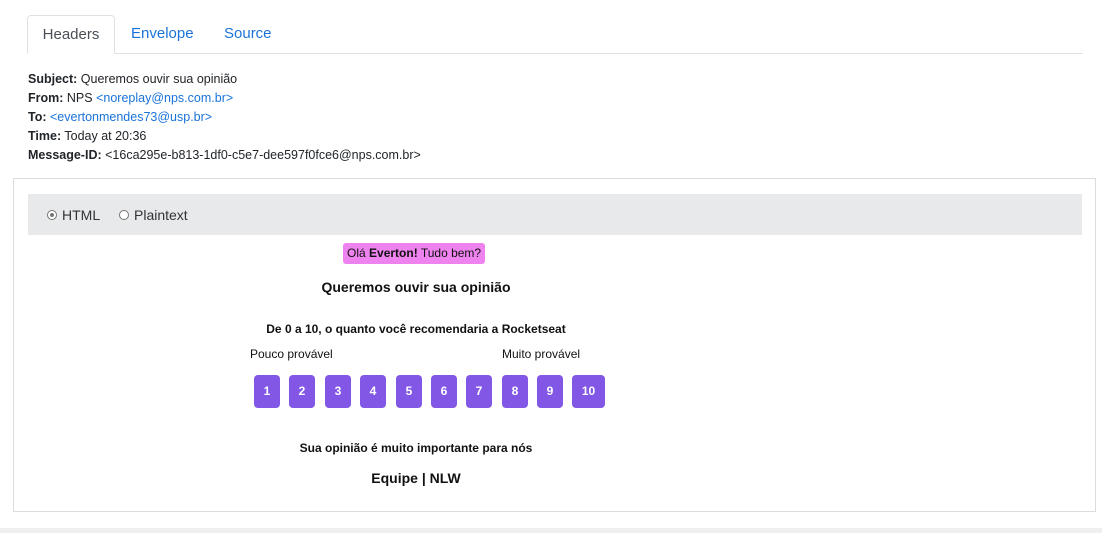 The height and width of the screenshot is (533, 1102). I want to click on html-radio, so click(52, 214).